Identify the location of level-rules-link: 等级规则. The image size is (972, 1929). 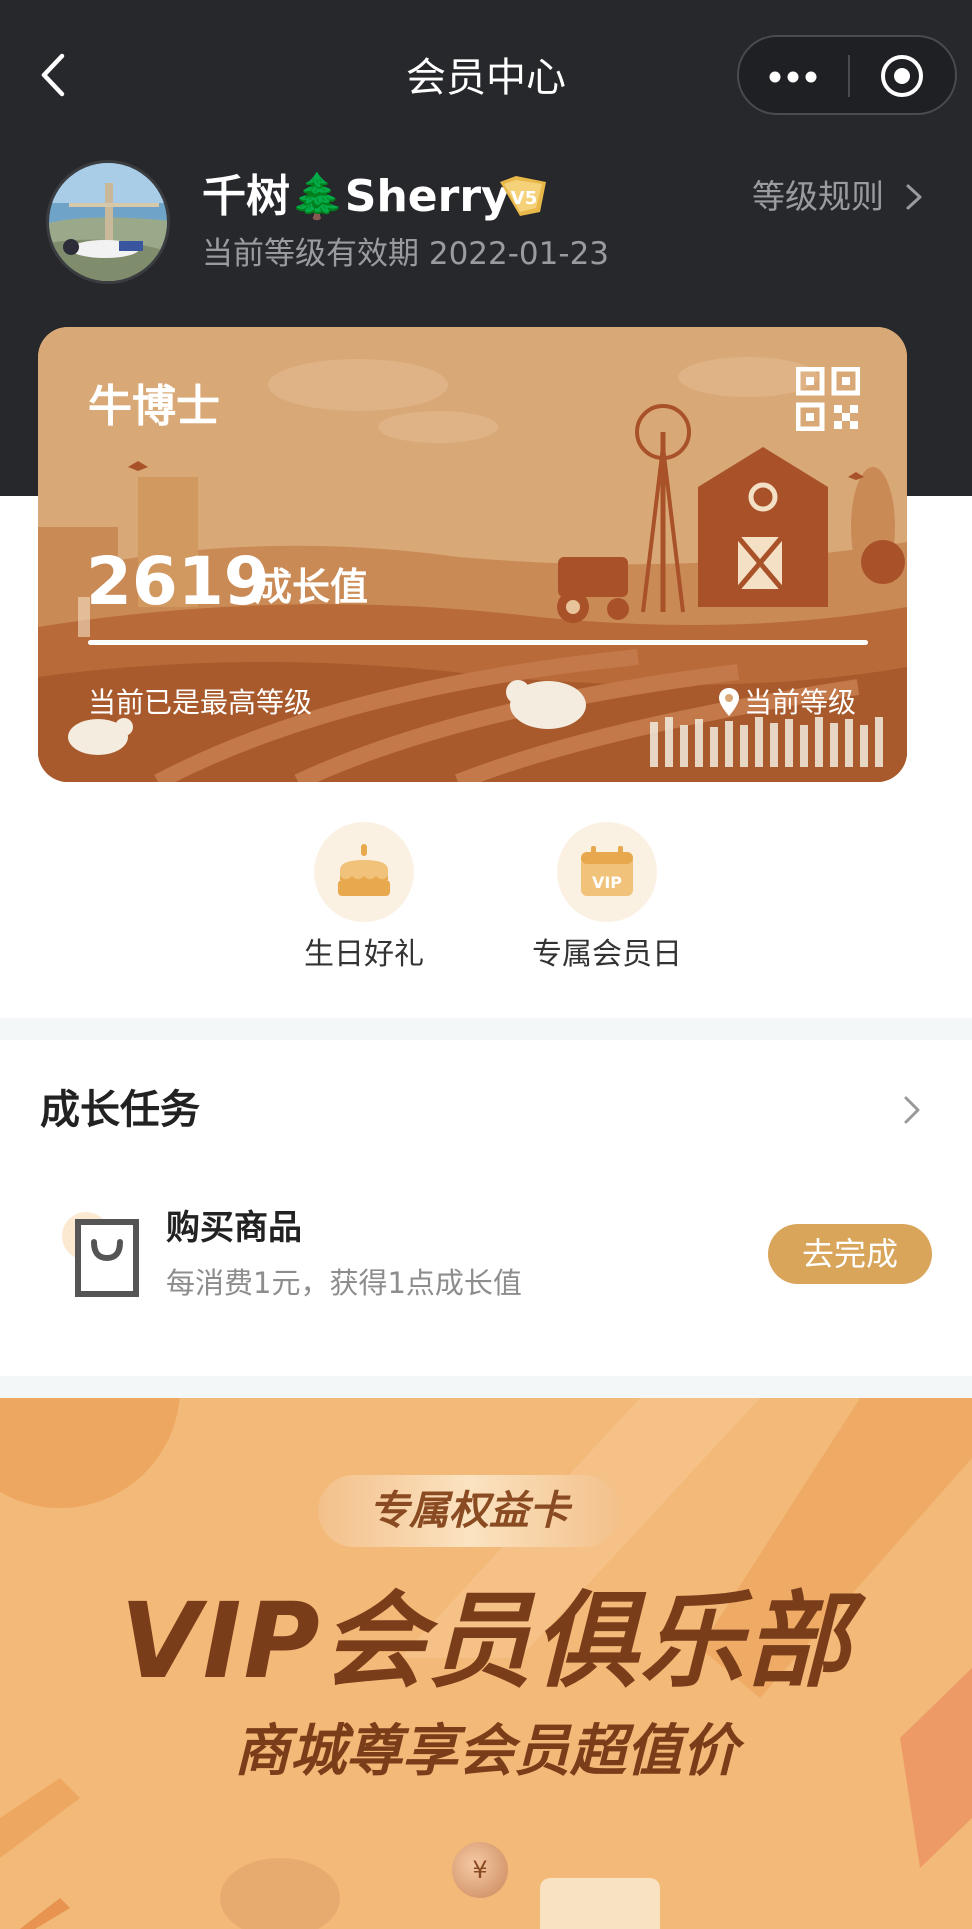
(818, 197).